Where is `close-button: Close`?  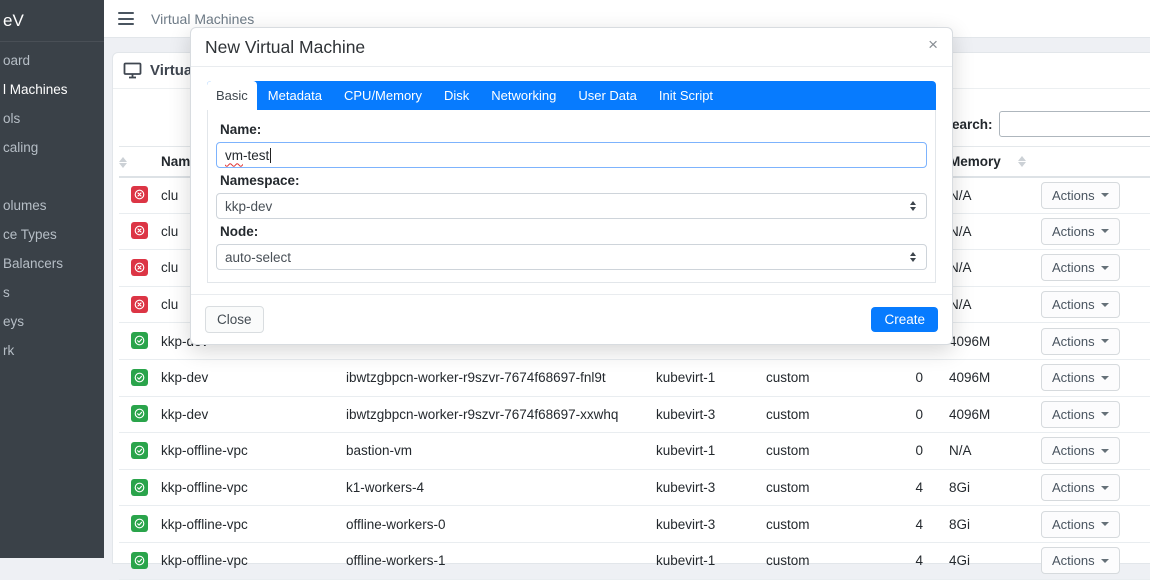
close-button: Close is located at coordinates (234, 319).